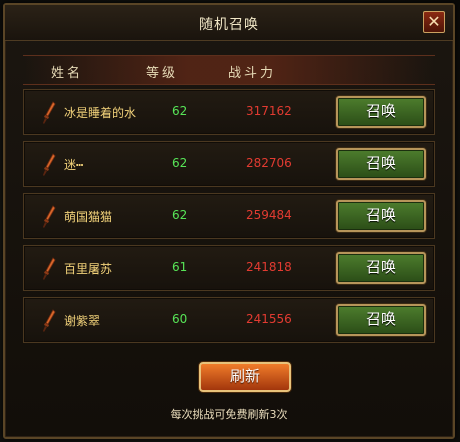 Image resolution: width=460 pixels, height=442 pixels. Describe the element at coordinates (74, 165) in the screenshot. I see `player-name: 迷┅` at that location.